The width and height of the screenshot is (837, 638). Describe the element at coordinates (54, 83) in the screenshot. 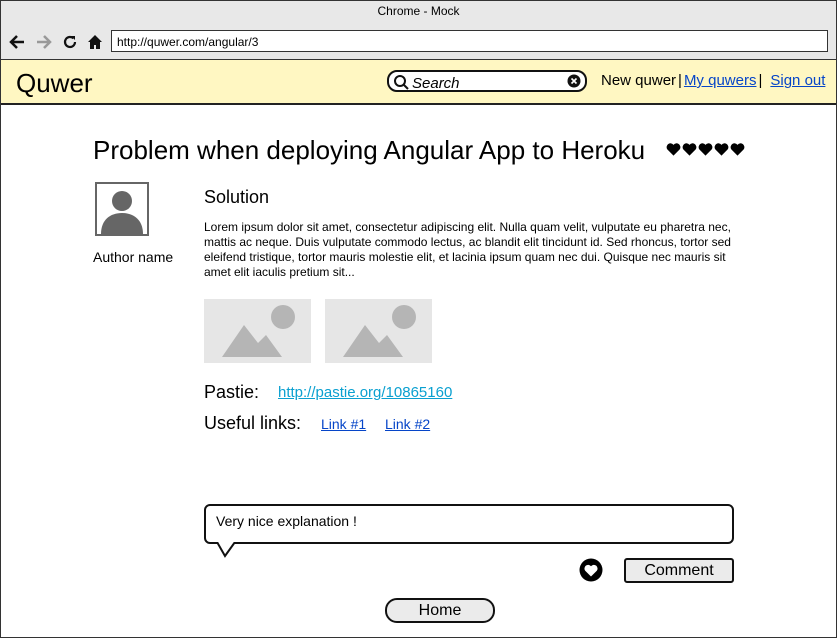

I see `brand-logo: Quwer` at that location.